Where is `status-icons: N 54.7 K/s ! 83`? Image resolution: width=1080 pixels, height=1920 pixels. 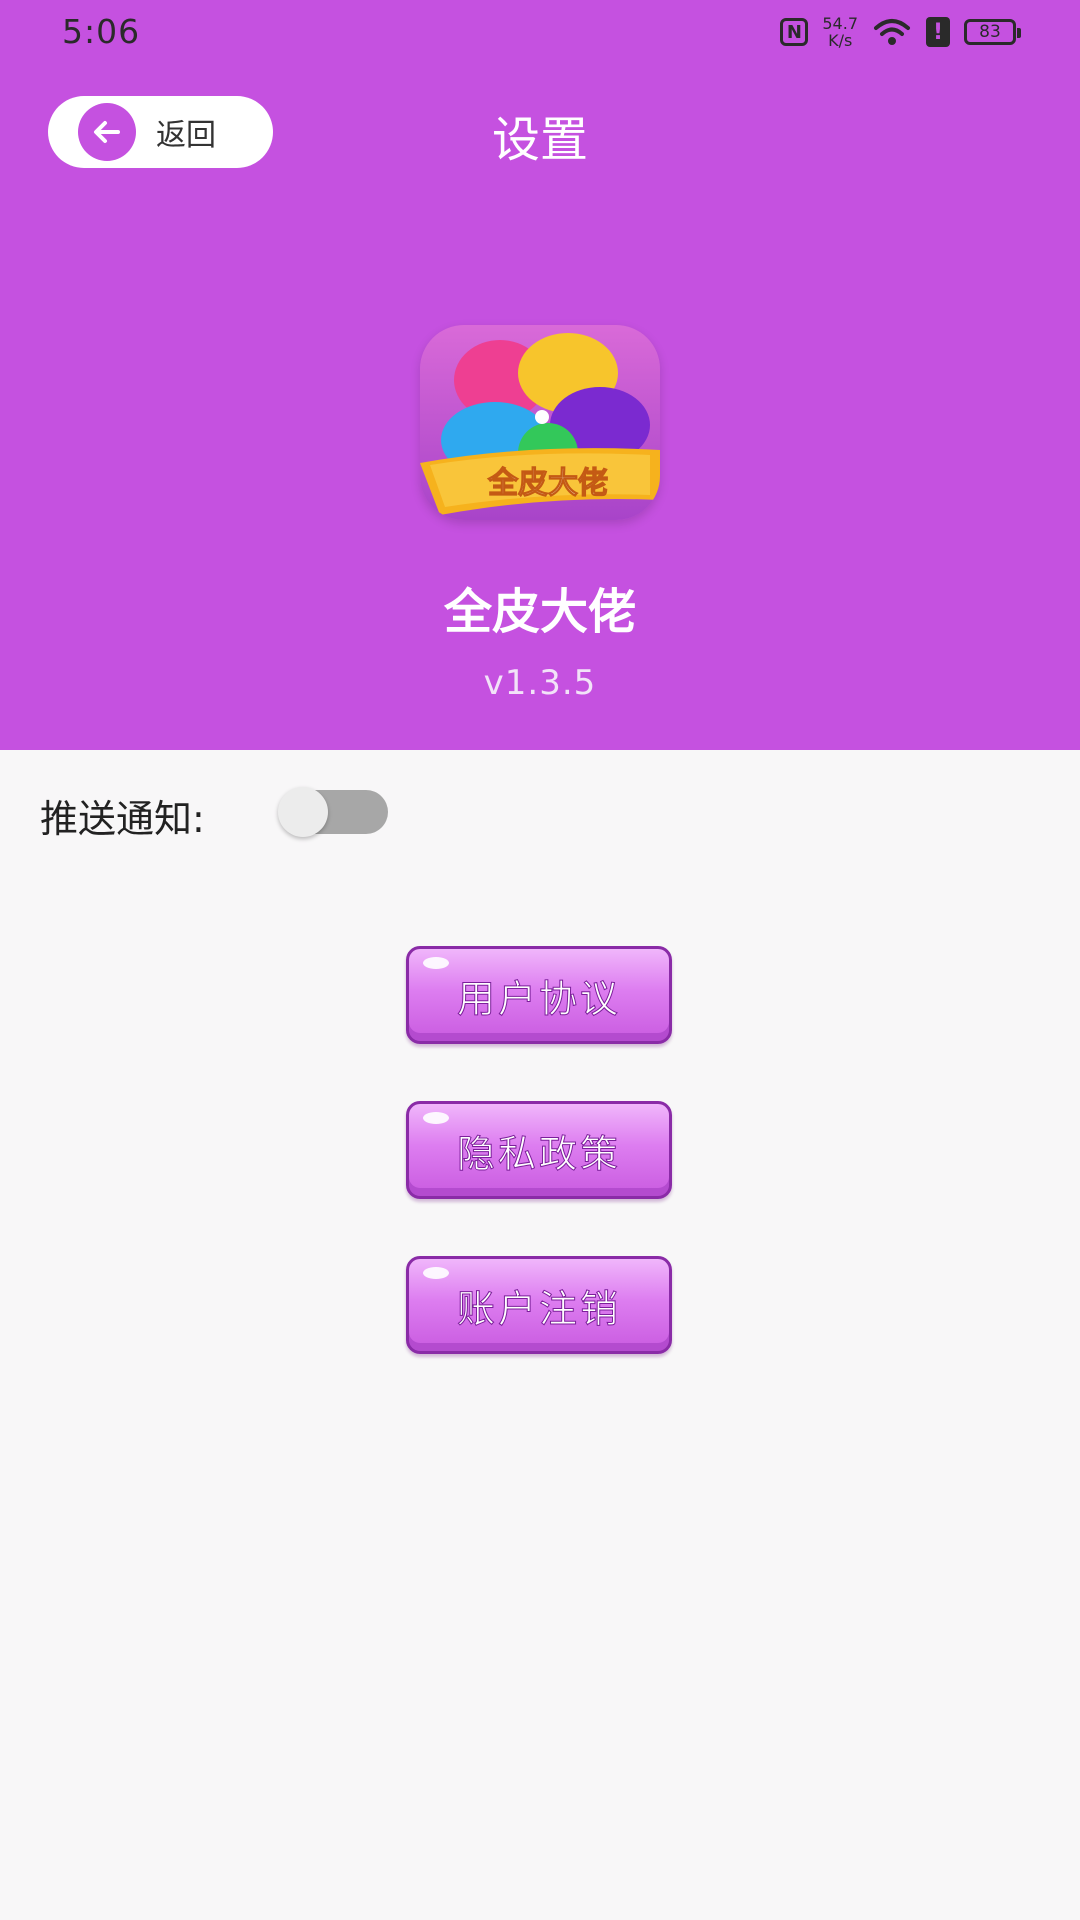 status-icons: N 54.7 K/s ! 83 is located at coordinates (900, 32).